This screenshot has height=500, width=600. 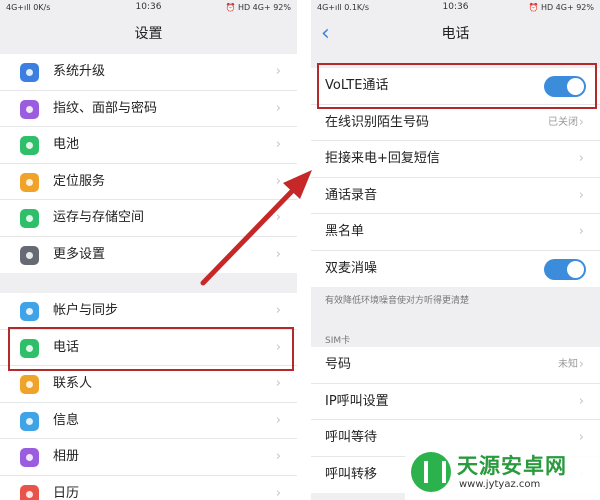 I want to click on gallery-icon, so click(x=29, y=457).